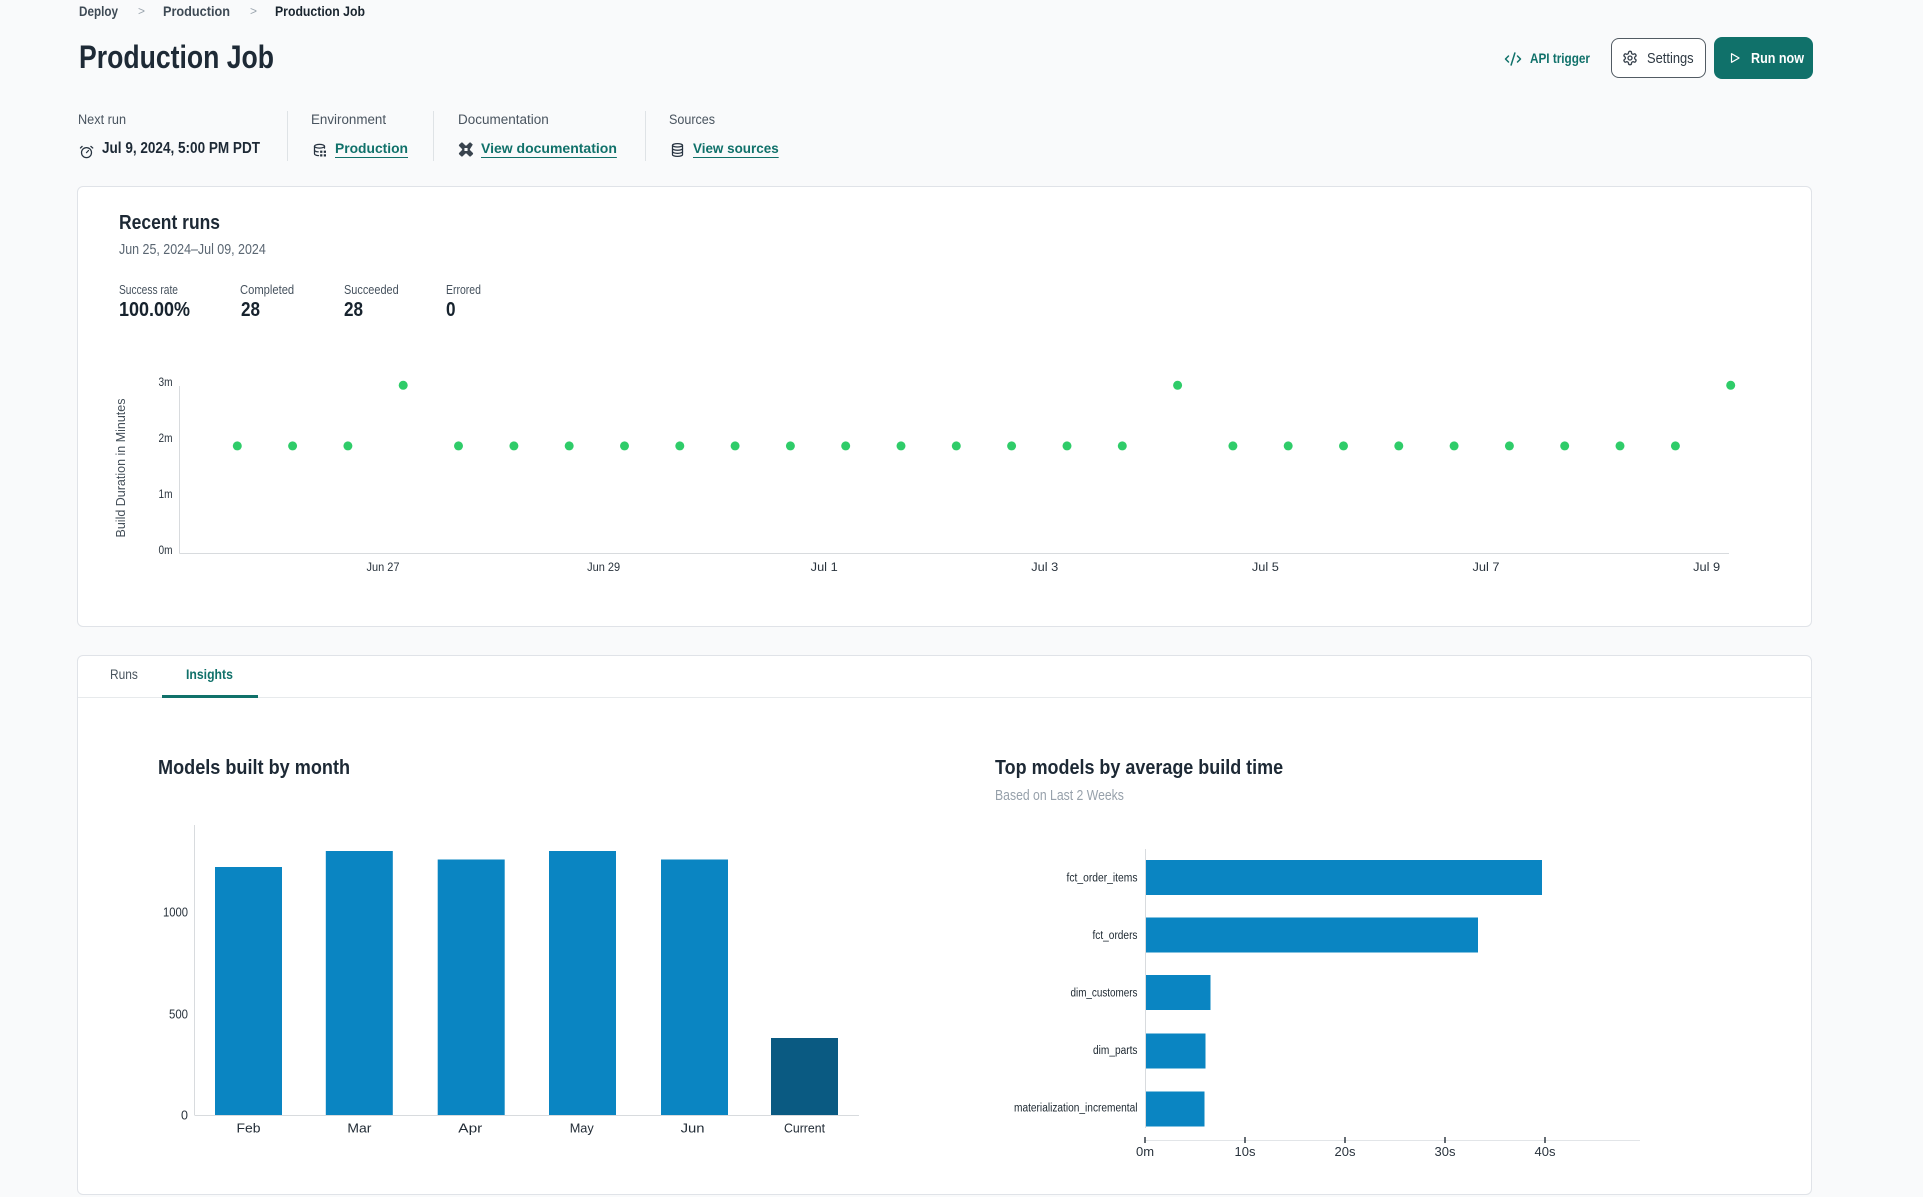 The height and width of the screenshot is (1197, 1923). Describe the element at coordinates (166, 383) in the screenshot. I see `svg-text: 3m` at that location.